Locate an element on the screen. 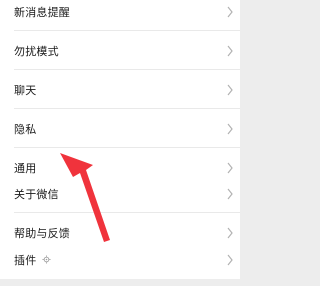 Image resolution: width=320 pixels, height=286 pixels. settings-item-chat: 聊天 is located at coordinates (120, 89).